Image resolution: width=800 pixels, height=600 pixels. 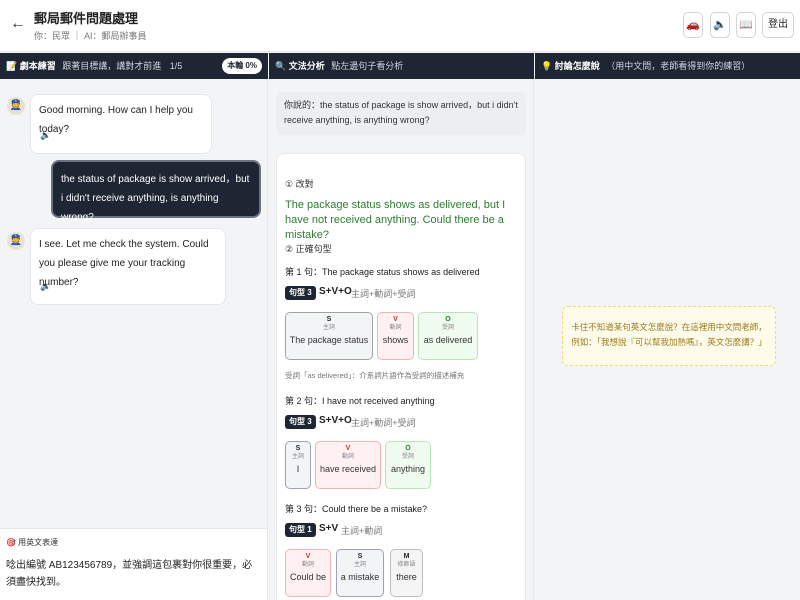 What do you see at coordinates (375, 375) in the screenshot?
I see `grammar-note: 受詞「as delivered」：介系詞片語作為受詞的描述補充` at bounding box center [375, 375].